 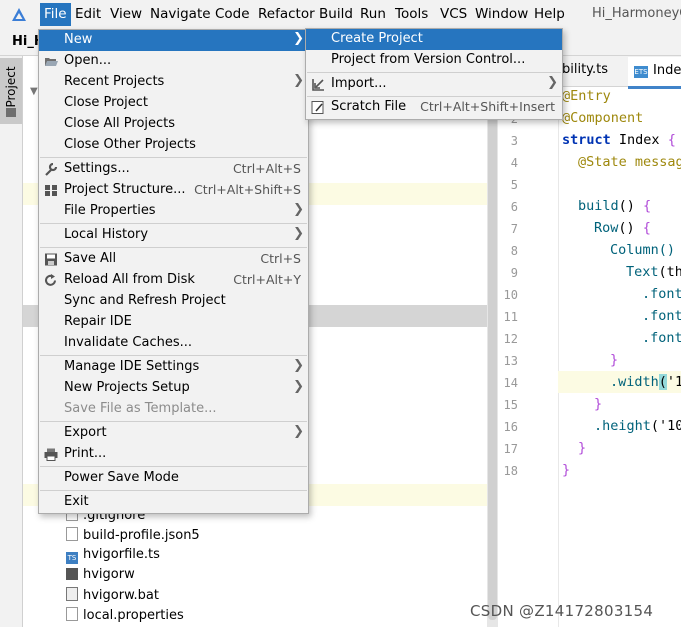 What do you see at coordinates (173, 169) in the screenshot?
I see `menu-item-settings: Settings... Ctrl+Alt+S` at bounding box center [173, 169].